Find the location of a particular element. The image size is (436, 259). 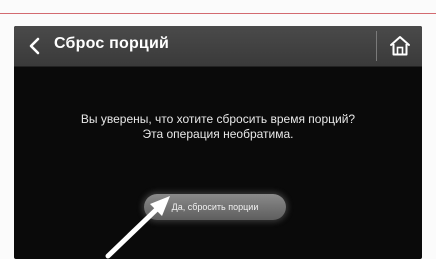

chevron-left-icon is located at coordinates (34, 46).